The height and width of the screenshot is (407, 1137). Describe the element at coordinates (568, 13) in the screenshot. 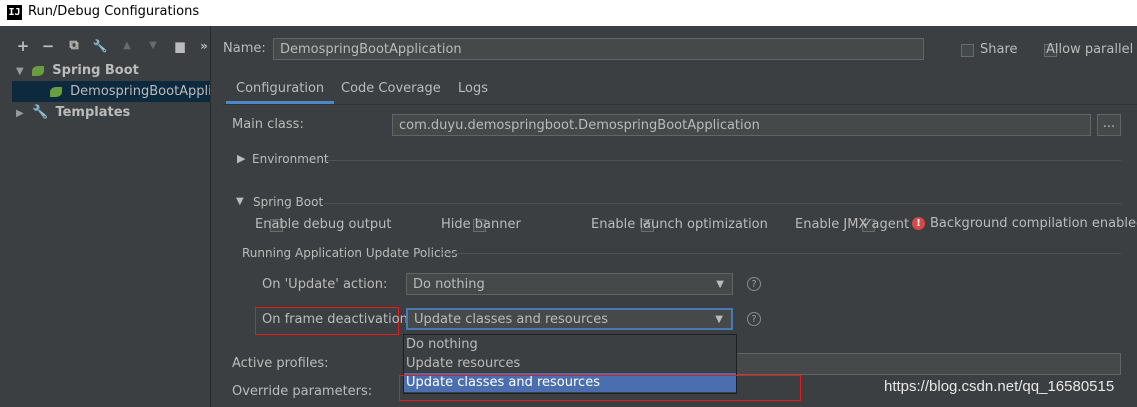

I see `title-bar: IJ Run/Debug Configurations` at that location.